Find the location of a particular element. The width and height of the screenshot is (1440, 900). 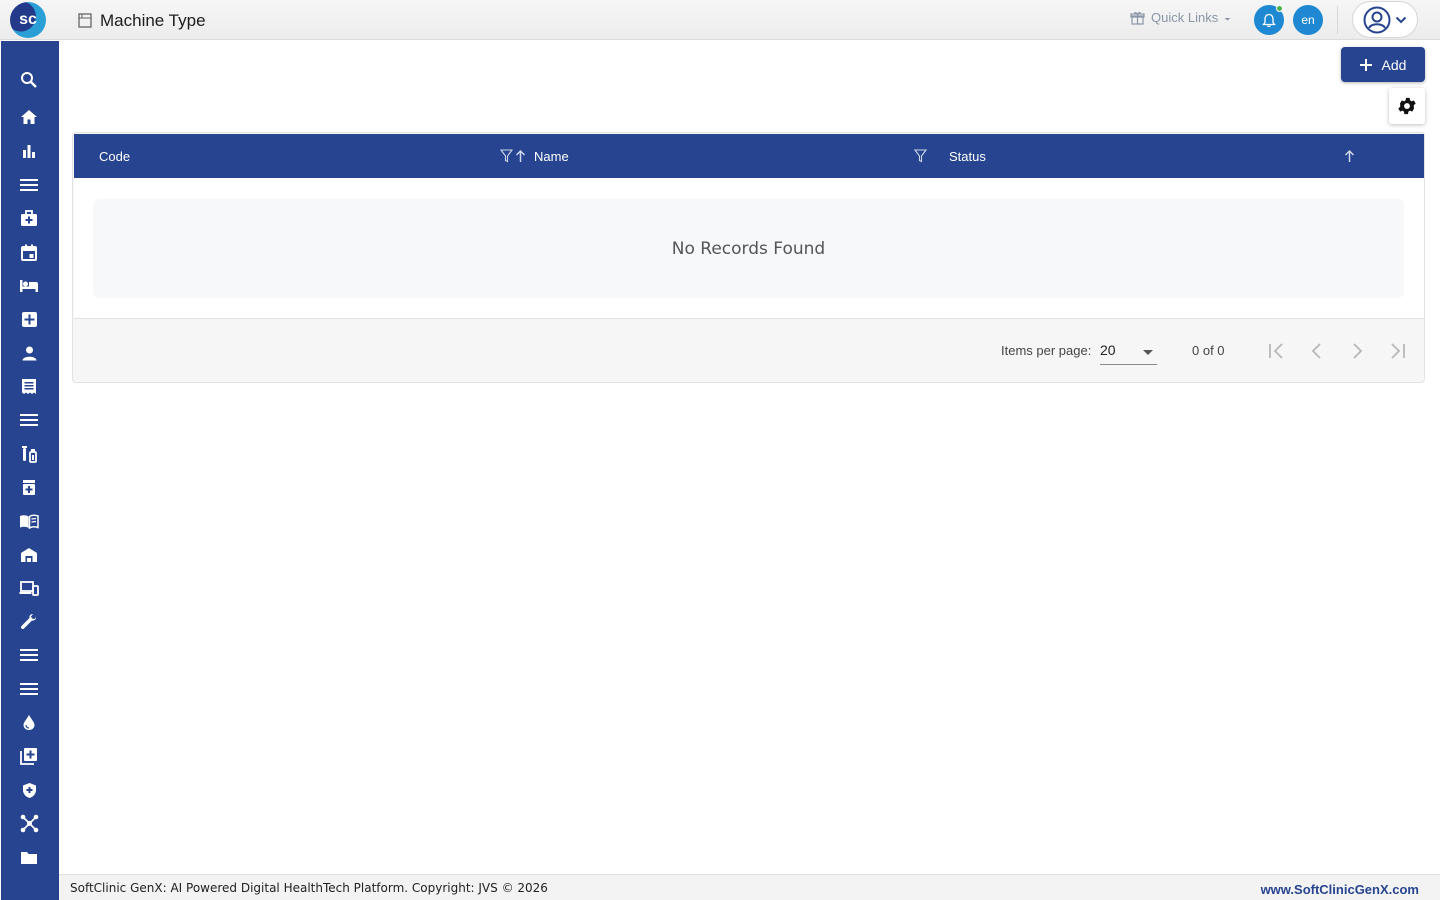

sidebar is located at coordinates (30, 470).